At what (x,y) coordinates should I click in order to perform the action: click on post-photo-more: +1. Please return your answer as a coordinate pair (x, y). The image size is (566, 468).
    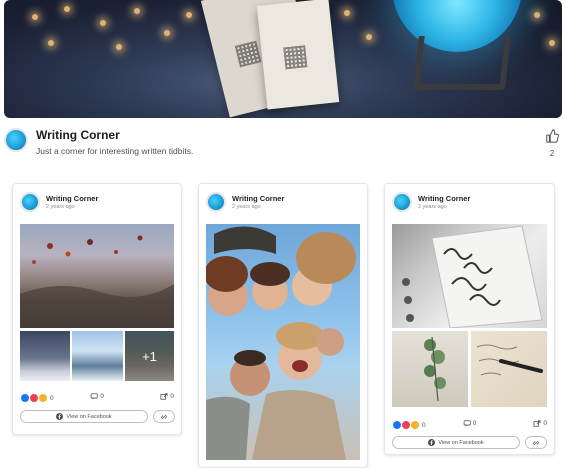
    Looking at the image, I should click on (149, 356).